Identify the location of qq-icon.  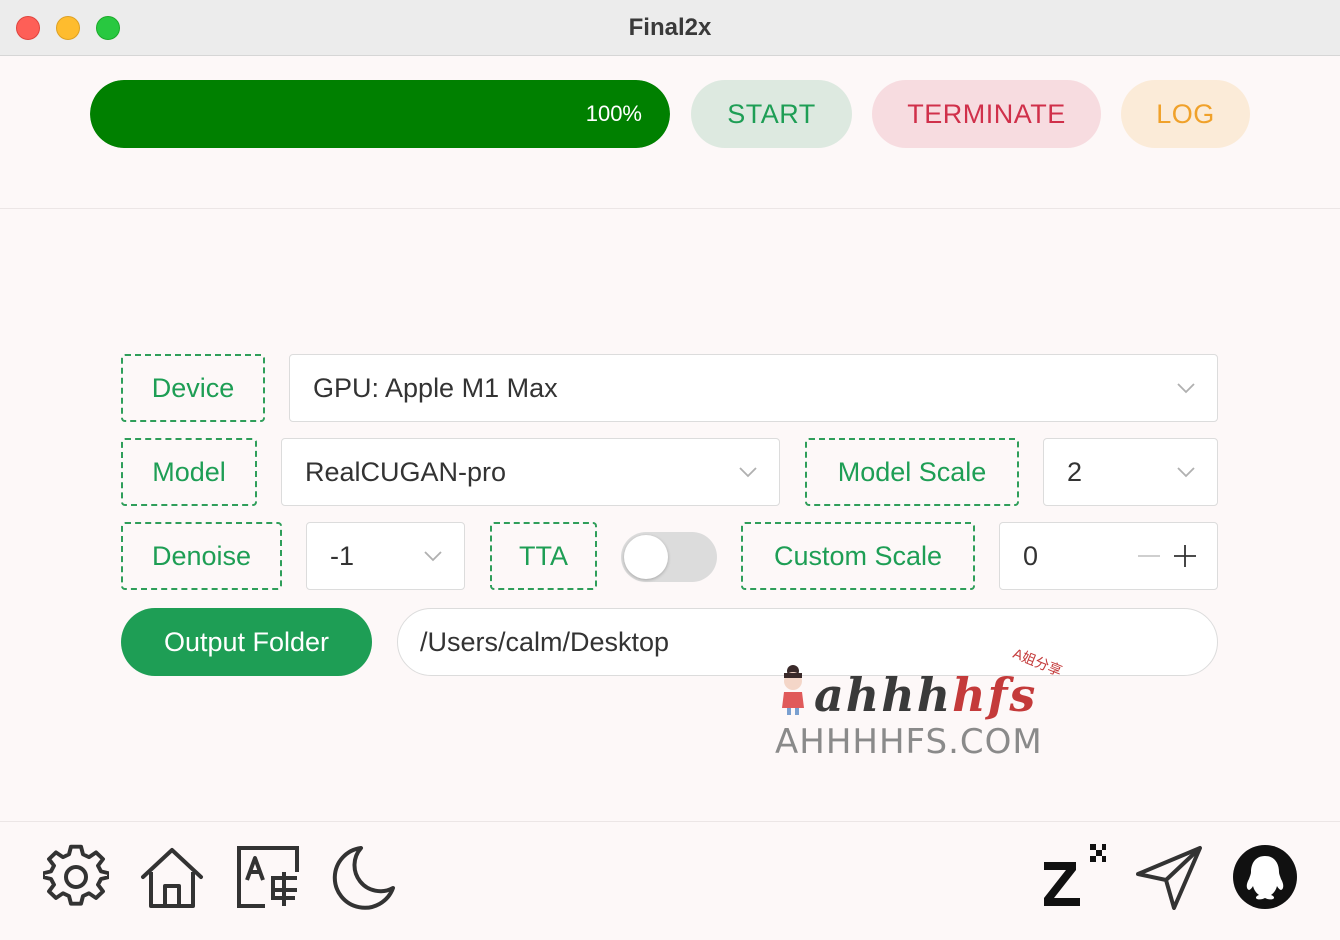
(1265, 877).